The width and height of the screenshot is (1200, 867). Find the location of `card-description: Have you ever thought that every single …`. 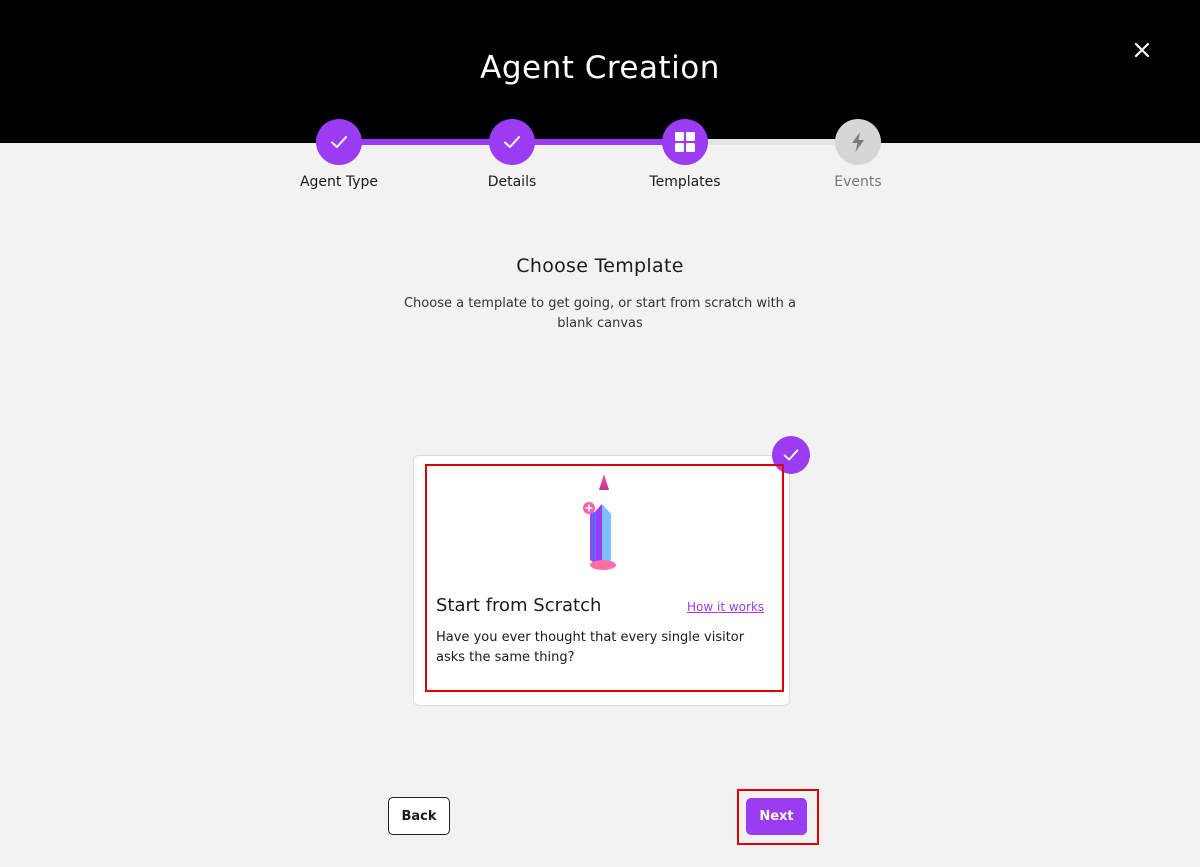

card-description: Have you ever thought that every single … is located at coordinates (590, 647).